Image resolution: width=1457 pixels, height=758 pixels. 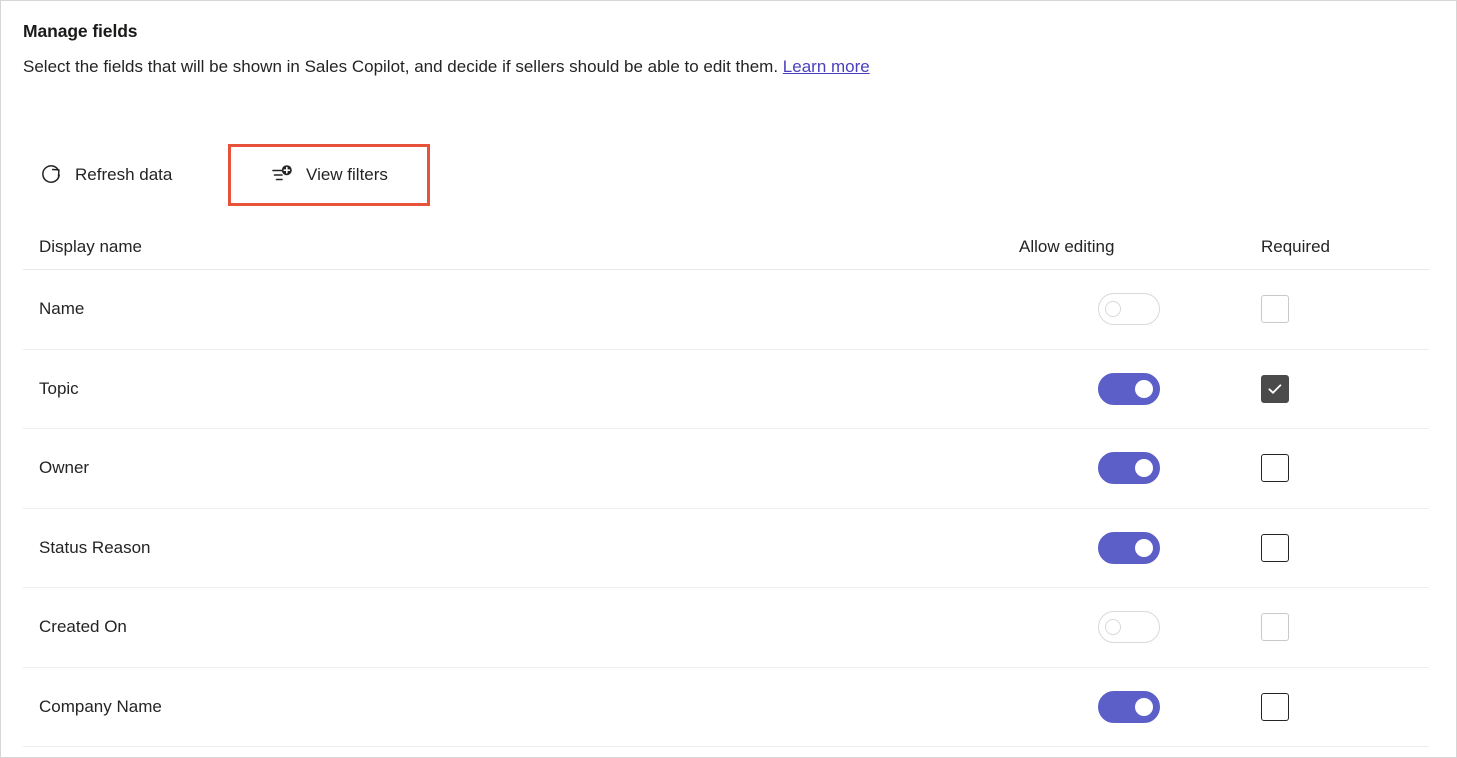 What do you see at coordinates (124, 174) in the screenshot?
I see `refresh-data-label: Refresh data` at bounding box center [124, 174].